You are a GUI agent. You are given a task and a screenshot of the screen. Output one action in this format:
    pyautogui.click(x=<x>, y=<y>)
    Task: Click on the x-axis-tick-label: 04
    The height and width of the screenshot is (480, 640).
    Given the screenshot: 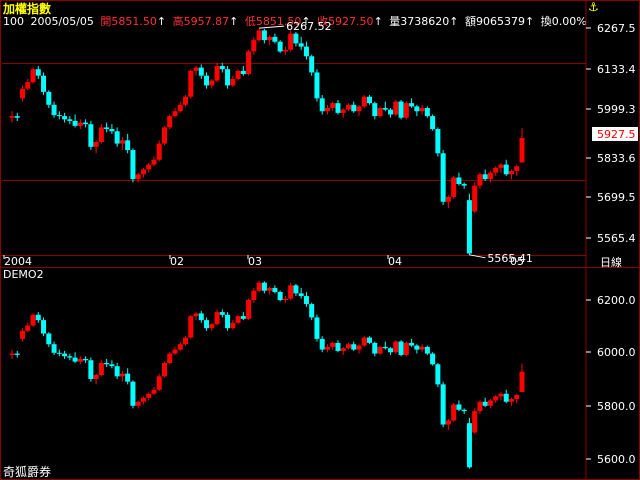 What is the action you would take?
    pyautogui.click(x=395, y=261)
    